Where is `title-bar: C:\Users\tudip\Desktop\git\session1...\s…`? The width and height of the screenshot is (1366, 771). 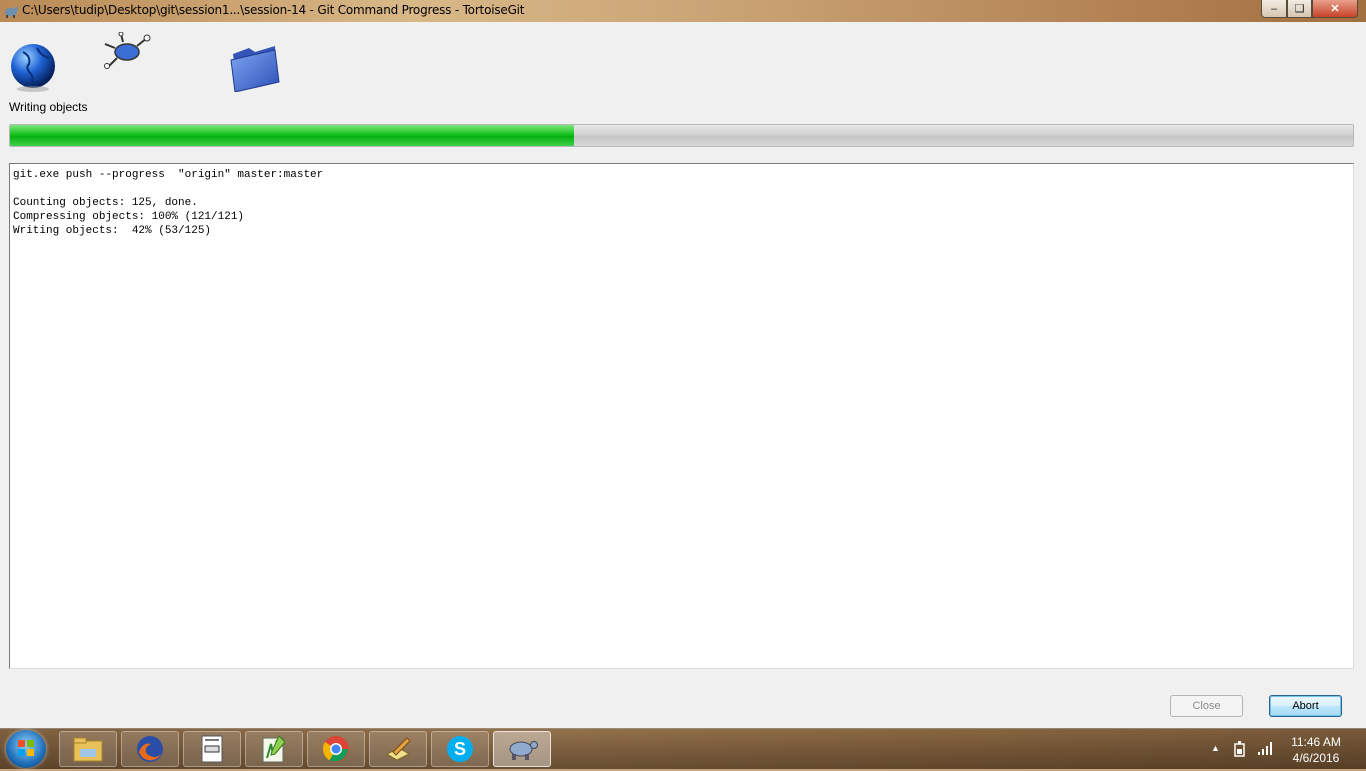 title-bar: C:\Users\tudip\Desktop\git\session1...\s… is located at coordinates (683, 11).